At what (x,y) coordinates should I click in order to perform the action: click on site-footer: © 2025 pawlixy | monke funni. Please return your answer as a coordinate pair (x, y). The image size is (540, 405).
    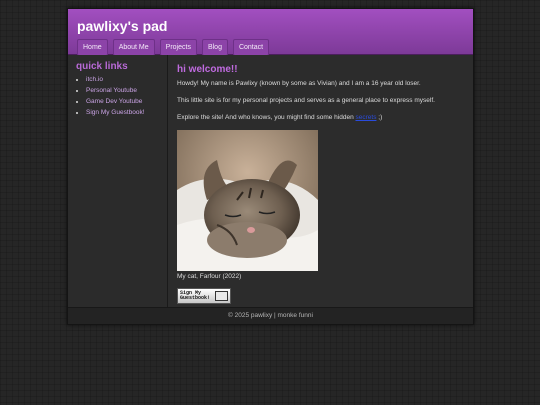
    Looking at the image, I should click on (270, 315).